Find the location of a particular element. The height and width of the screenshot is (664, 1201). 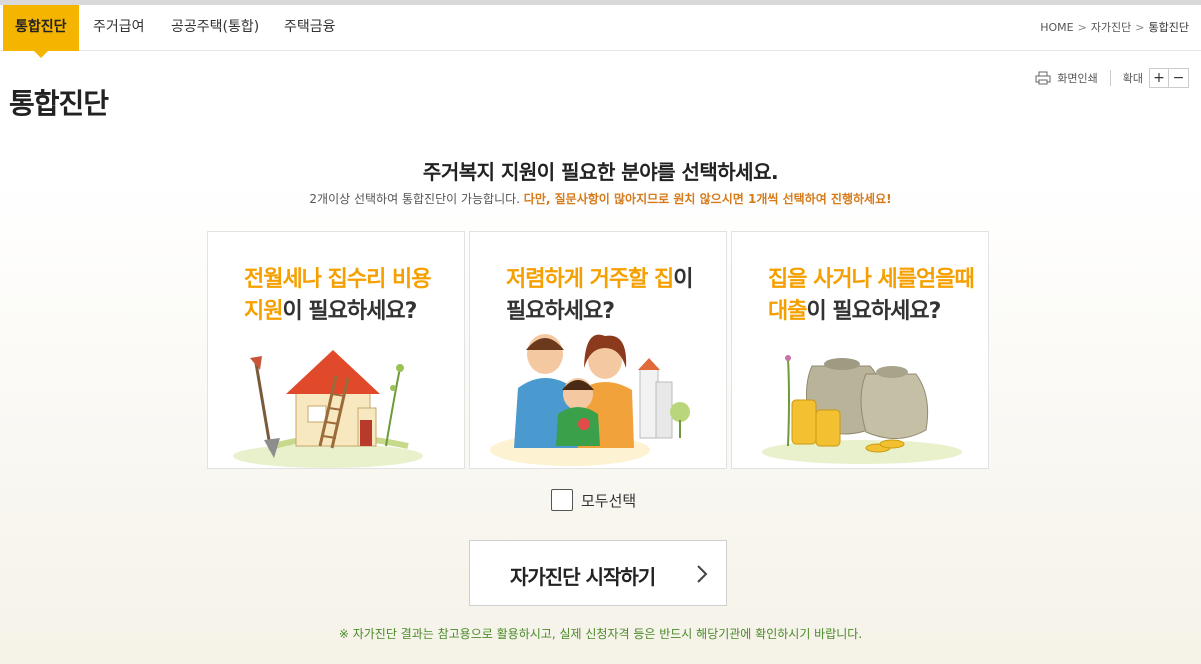

start-self-diagnosis-button: 자가진단 시작하기 is located at coordinates (598, 573).